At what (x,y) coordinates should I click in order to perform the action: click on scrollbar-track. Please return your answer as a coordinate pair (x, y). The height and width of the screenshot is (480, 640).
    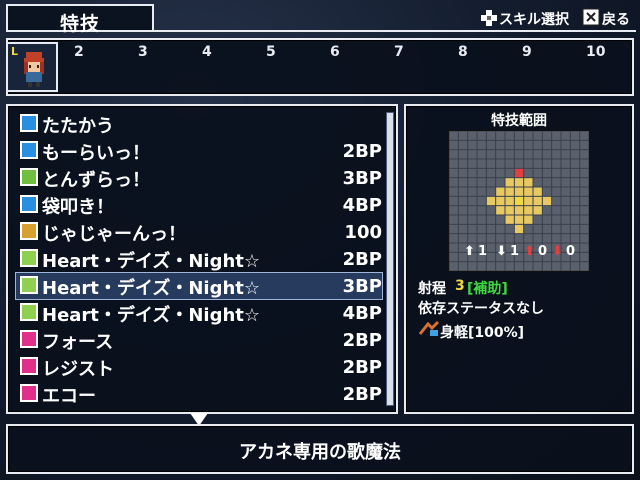
    Looking at the image, I should click on (390, 259).